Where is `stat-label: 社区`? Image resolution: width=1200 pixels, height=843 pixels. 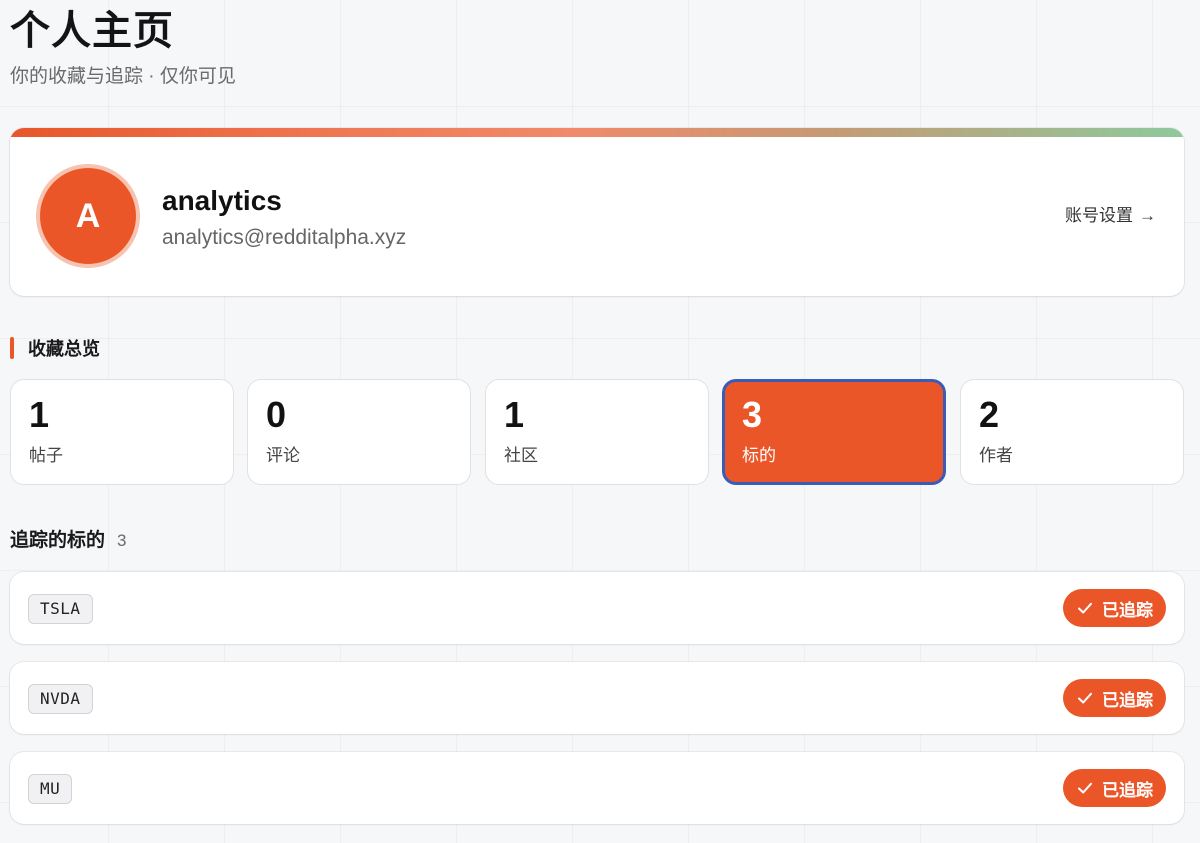
stat-label: 社区 is located at coordinates (521, 455).